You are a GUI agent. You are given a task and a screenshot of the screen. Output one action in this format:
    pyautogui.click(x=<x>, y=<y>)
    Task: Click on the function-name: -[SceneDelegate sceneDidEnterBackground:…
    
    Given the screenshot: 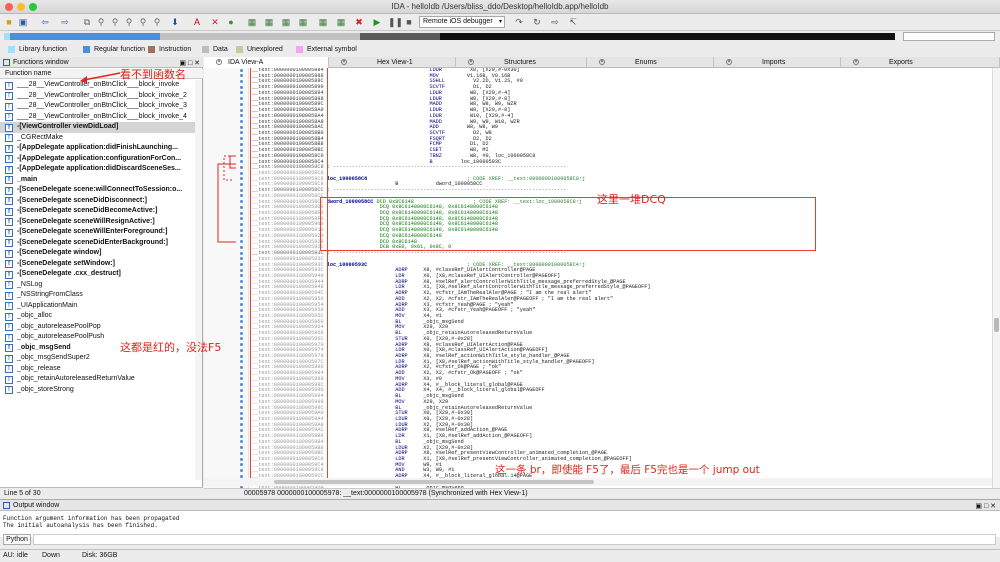 What is the action you would take?
    pyautogui.click(x=92, y=242)
    